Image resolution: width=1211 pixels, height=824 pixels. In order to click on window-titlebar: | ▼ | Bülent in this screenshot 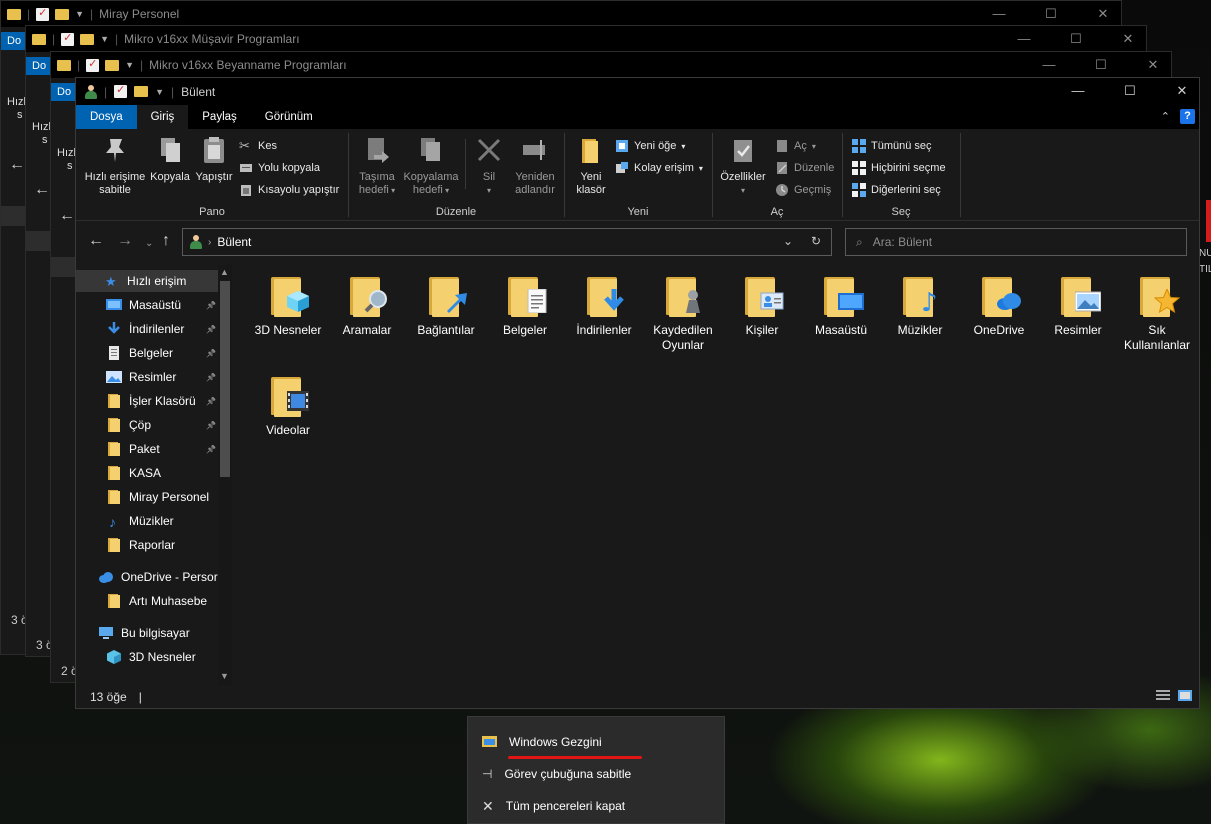, I will do `click(637, 91)`.